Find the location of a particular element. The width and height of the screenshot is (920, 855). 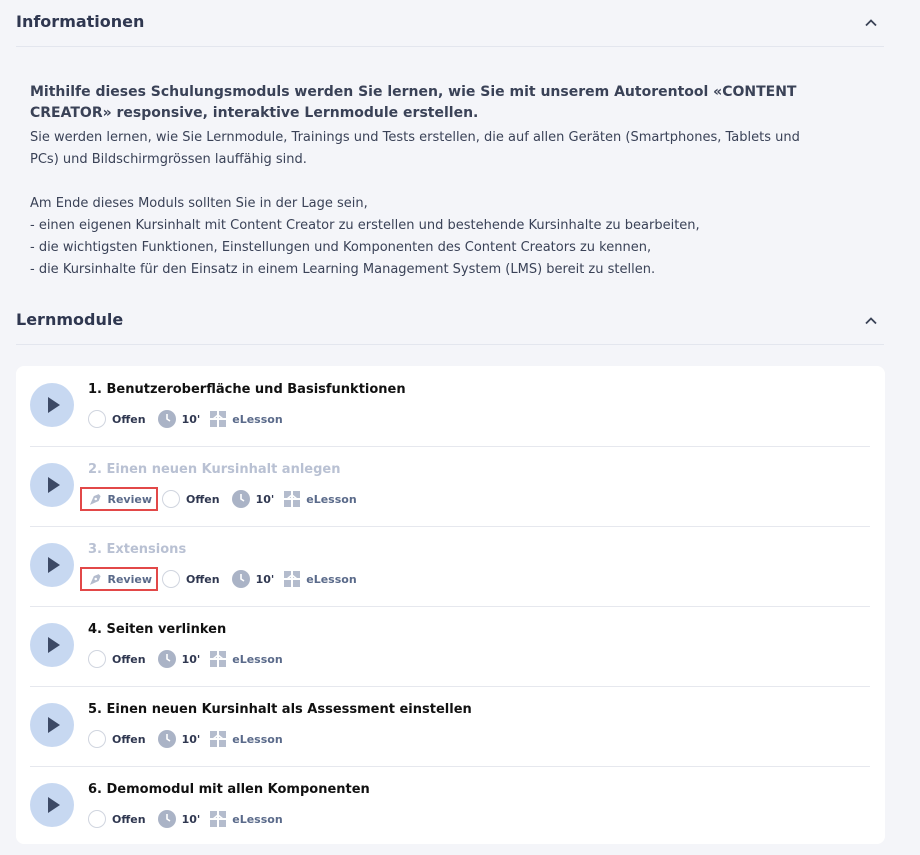

module-title: 2. Einen neuen Kursinhalt anlegen is located at coordinates (214, 469).